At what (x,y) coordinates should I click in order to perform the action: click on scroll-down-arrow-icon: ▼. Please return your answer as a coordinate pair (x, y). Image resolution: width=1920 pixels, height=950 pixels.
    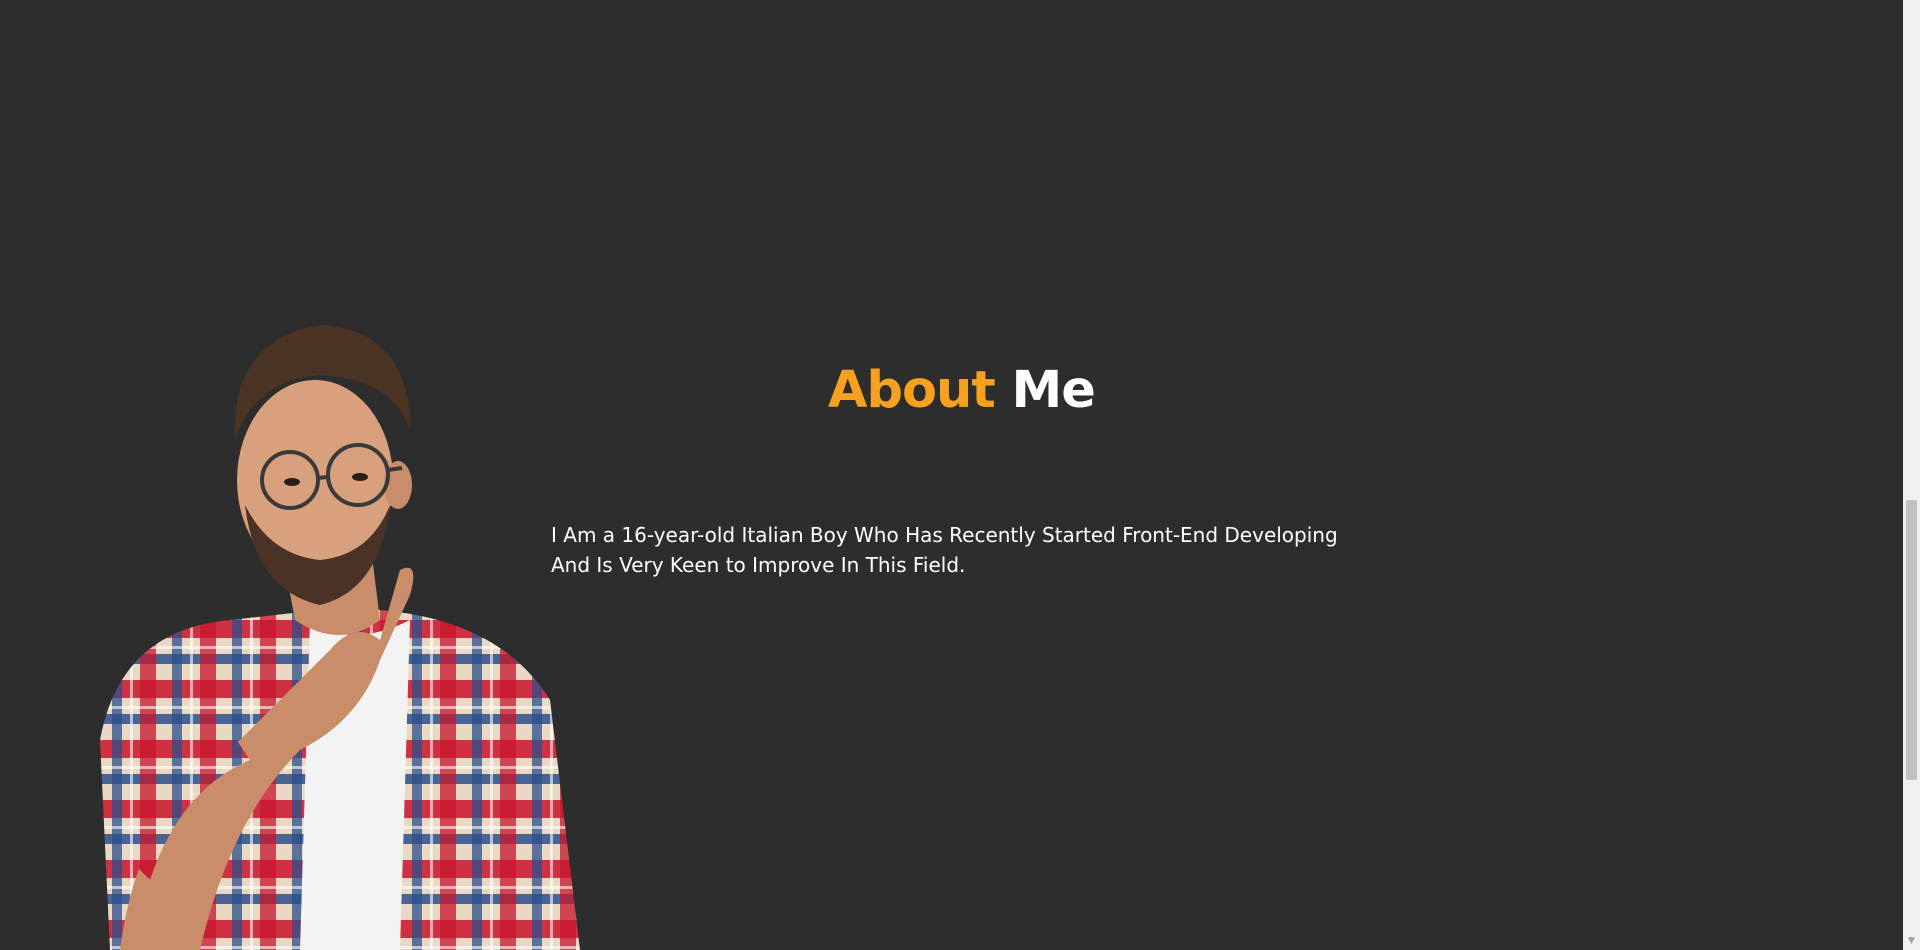
    Looking at the image, I should click on (1911, 941).